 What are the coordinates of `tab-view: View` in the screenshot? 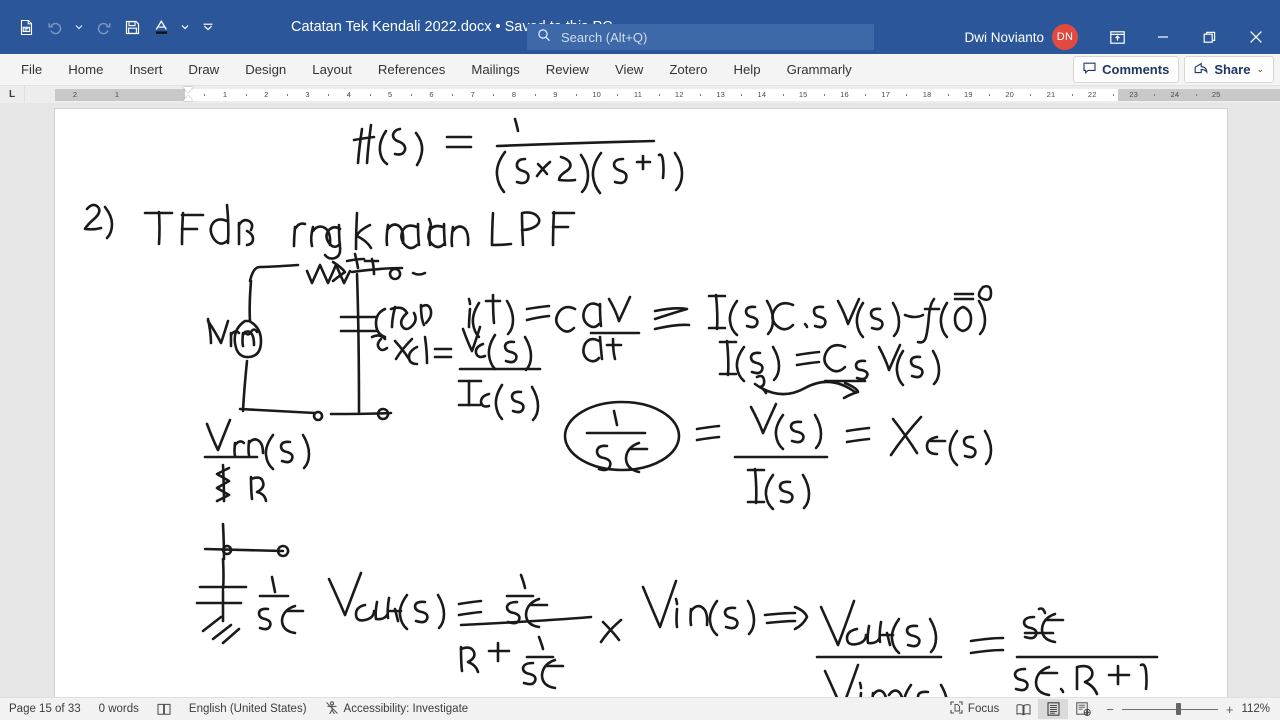 It's located at (629, 70).